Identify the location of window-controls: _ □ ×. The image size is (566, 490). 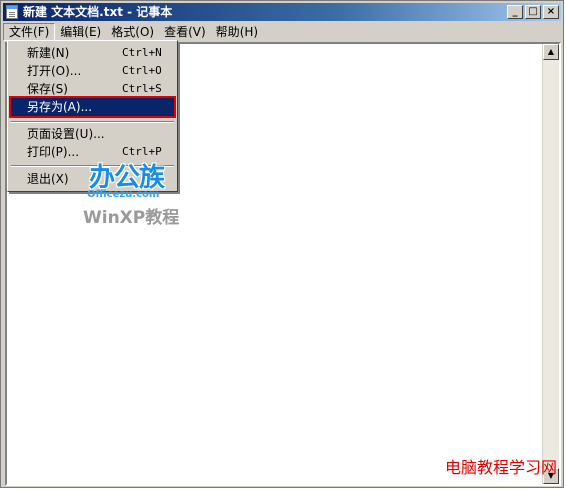
(533, 12).